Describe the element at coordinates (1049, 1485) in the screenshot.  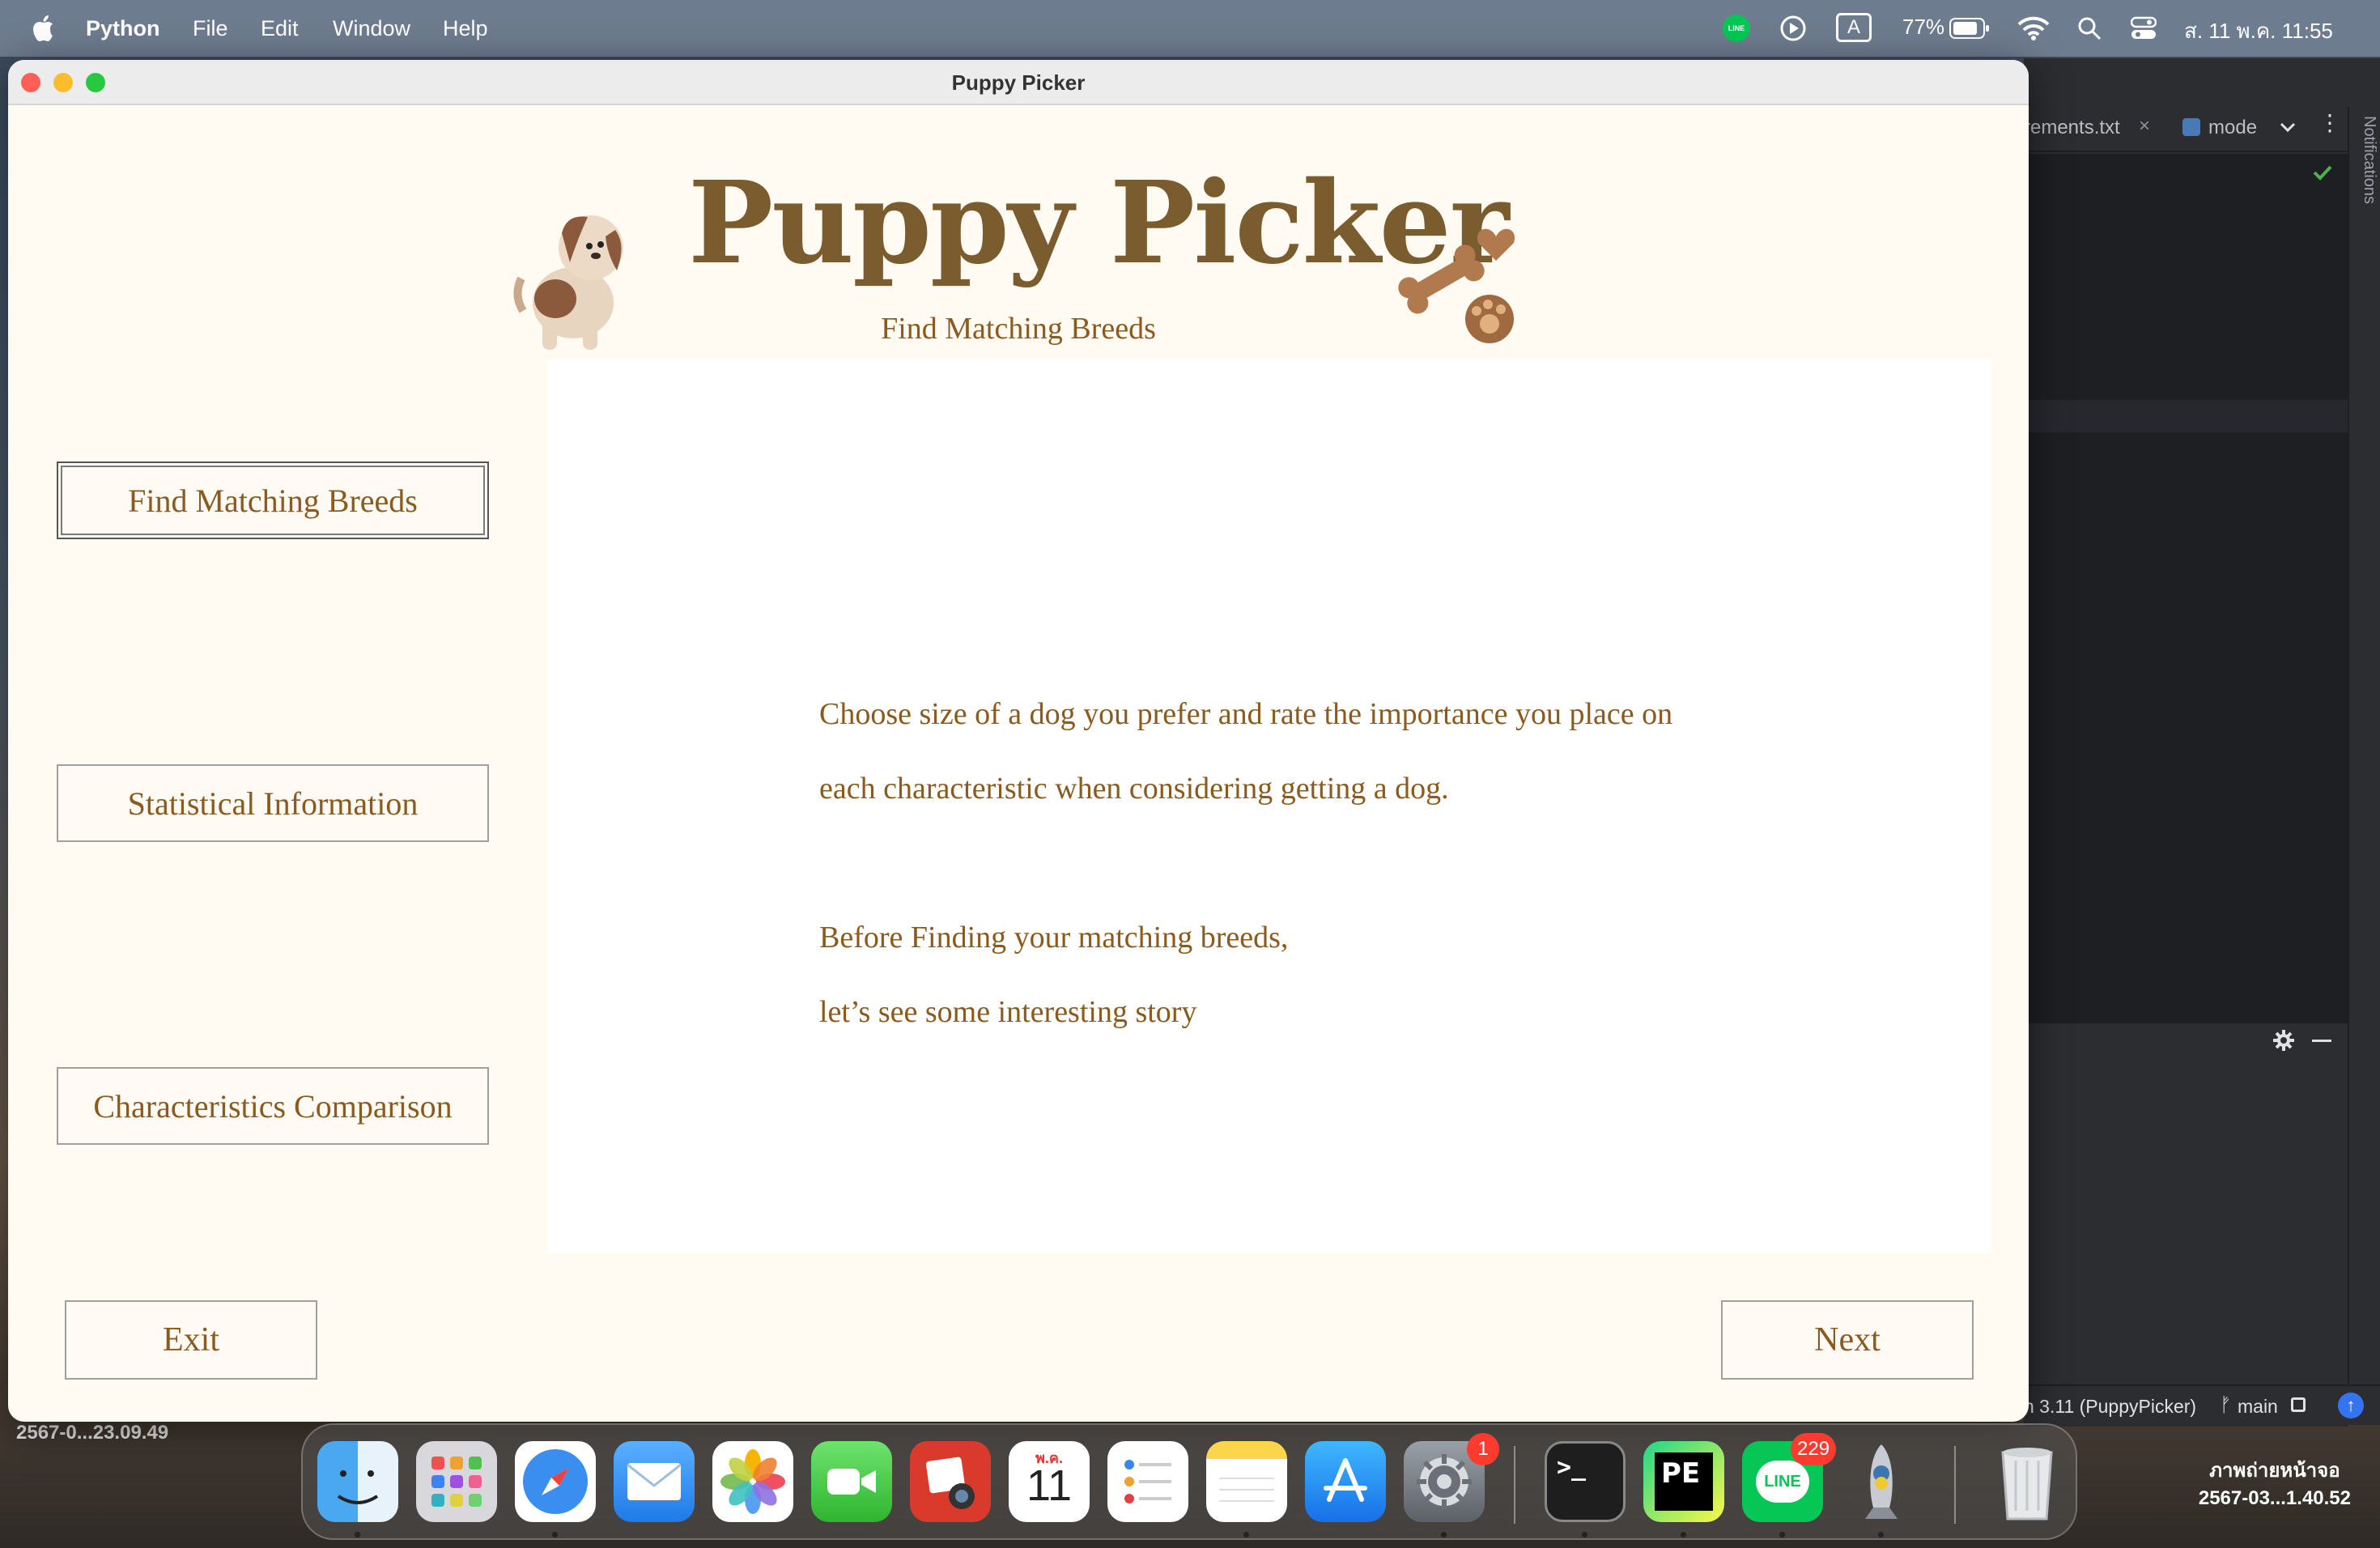
I see `calendar-day: 11` at that location.